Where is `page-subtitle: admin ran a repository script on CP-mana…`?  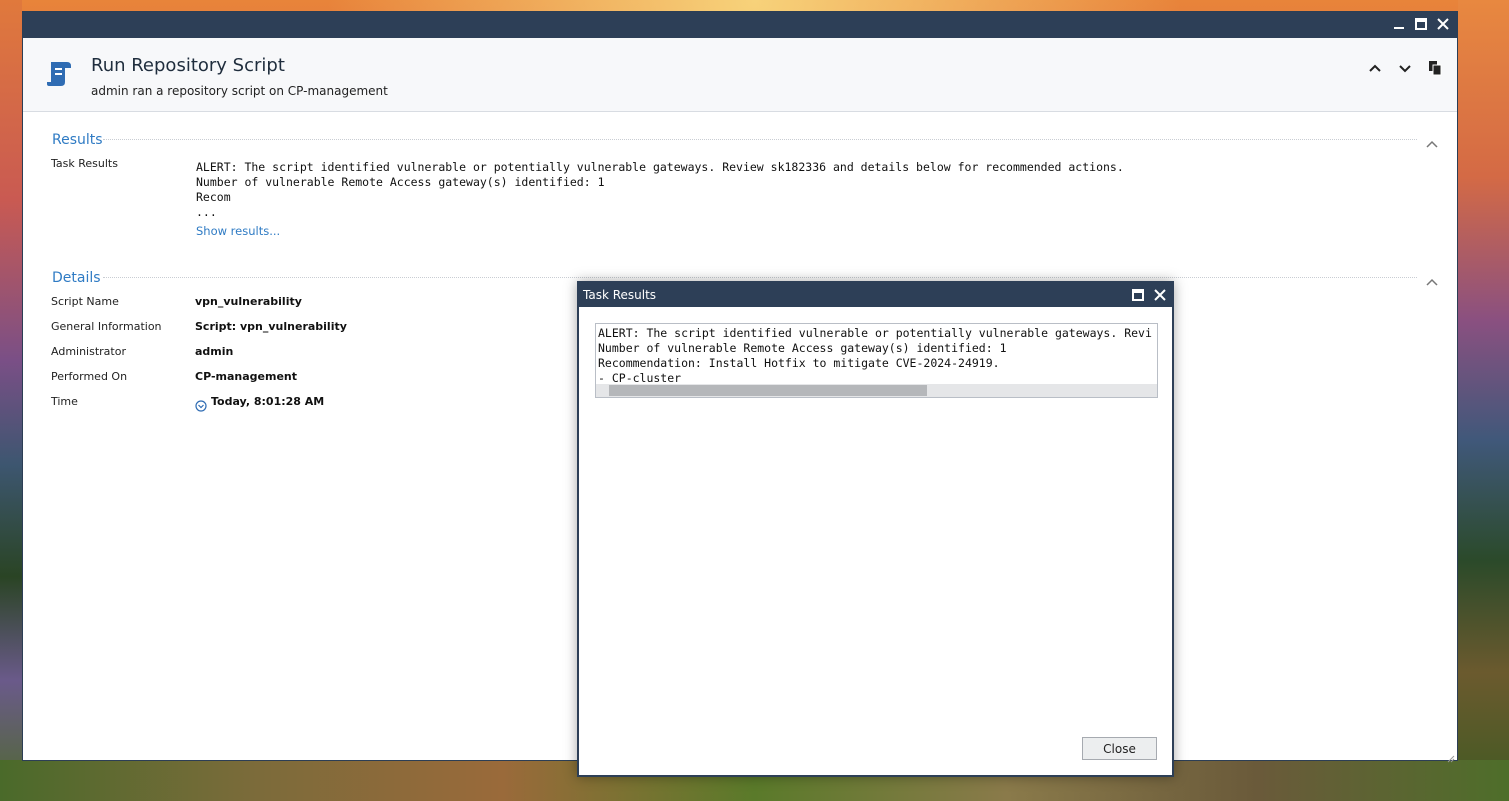
page-subtitle: admin ran a repository script on CP-mana… is located at coordinates (239, 91).